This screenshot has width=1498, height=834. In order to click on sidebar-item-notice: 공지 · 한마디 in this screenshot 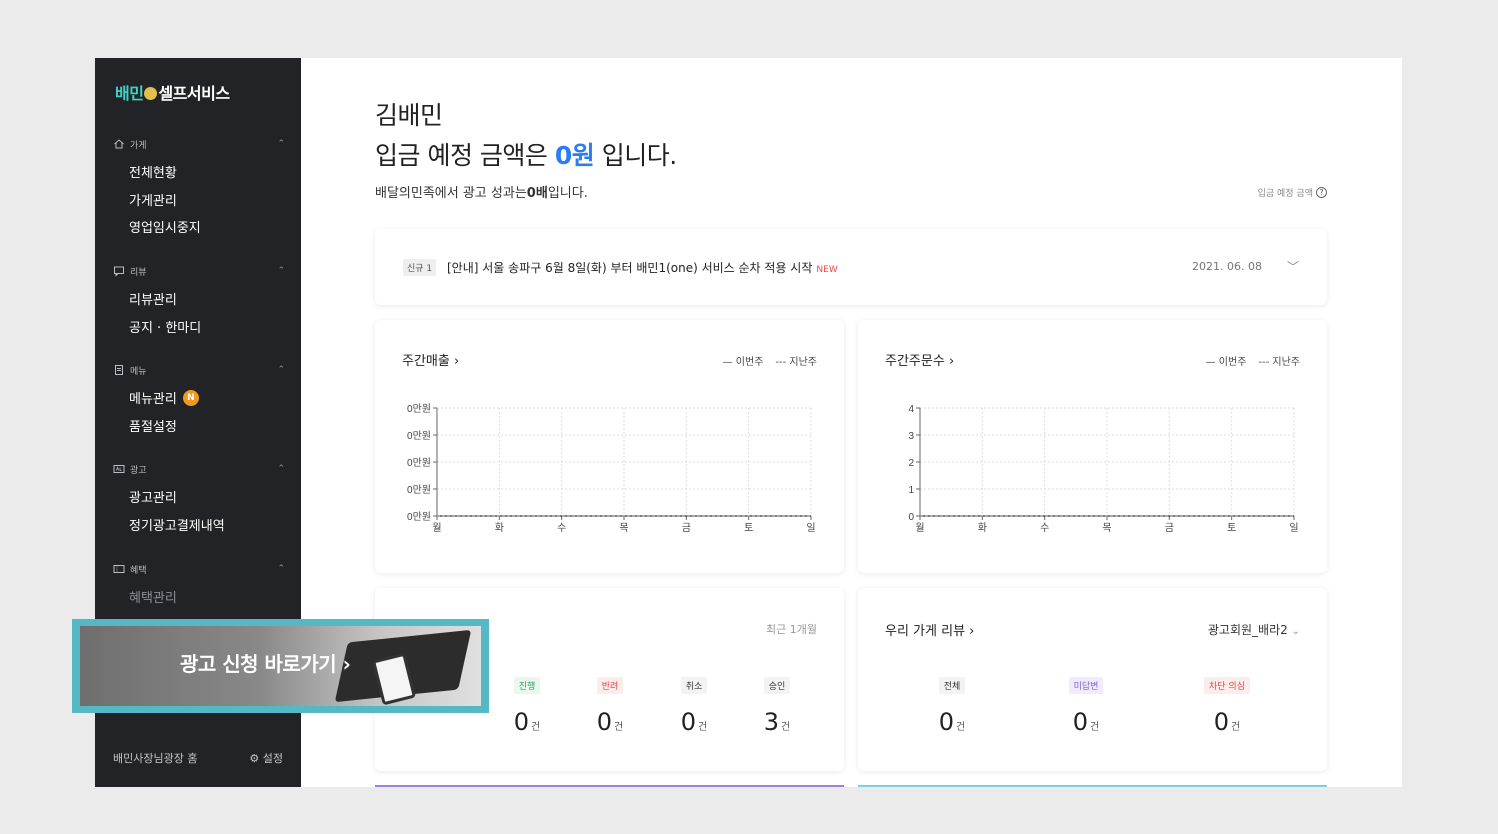, I will do `click(199, 327)`.